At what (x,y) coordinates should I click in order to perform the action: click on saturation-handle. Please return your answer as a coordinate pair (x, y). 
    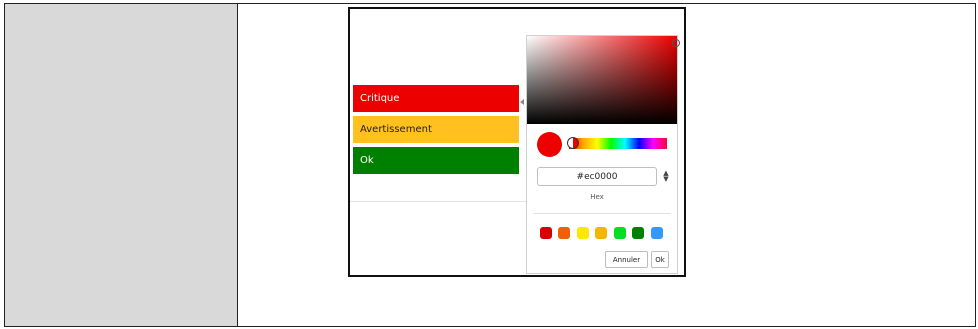
    Looking at the image, I should click on (676, 43).